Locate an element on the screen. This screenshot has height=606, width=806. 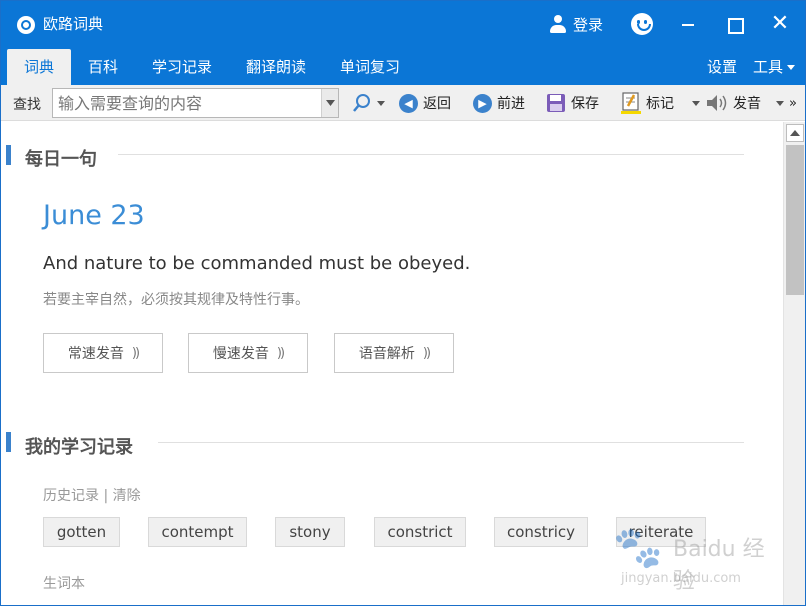
speak-button: 发音 is located at coordinates (733, 103).